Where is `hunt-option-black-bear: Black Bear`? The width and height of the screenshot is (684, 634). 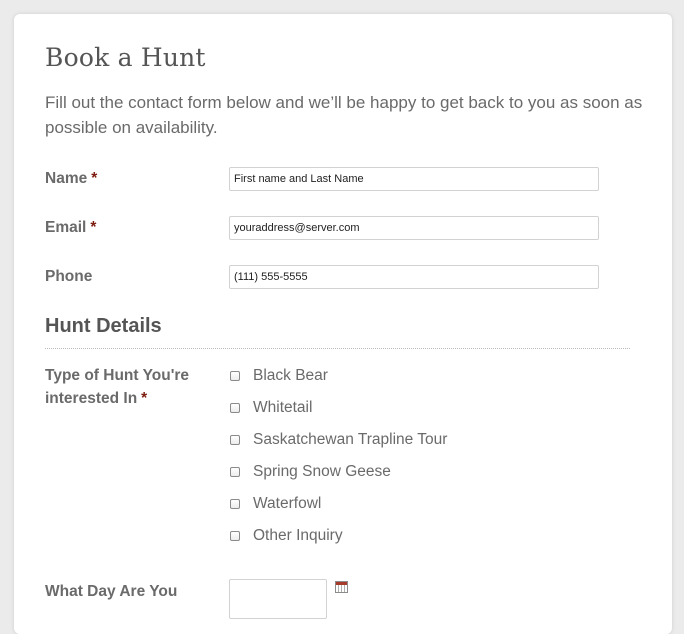
hunt-option-black-bear: Black Bear is located at coordinates (279, 376).